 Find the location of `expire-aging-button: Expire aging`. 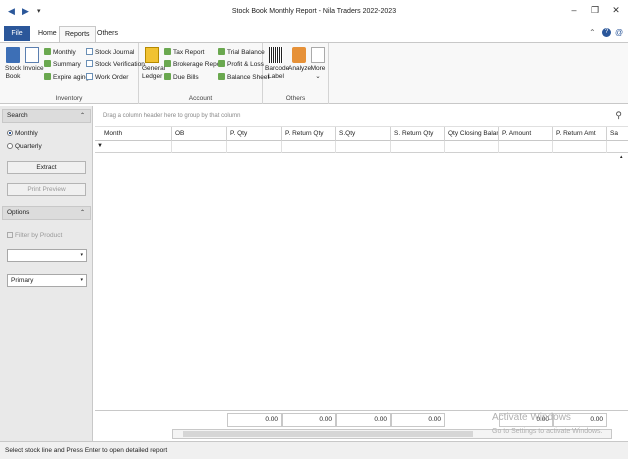

expire-aging-button: Expire aging is located at coordinates (66, 77).